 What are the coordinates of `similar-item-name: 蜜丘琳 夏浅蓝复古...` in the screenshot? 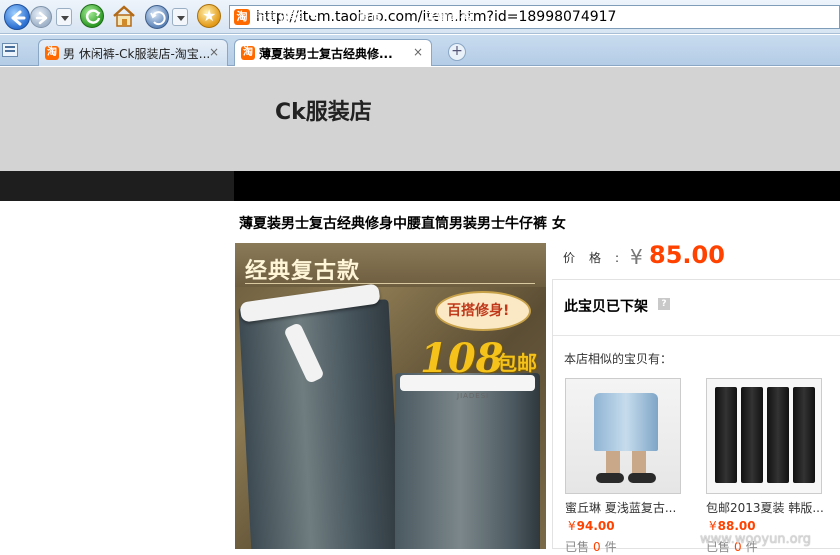 It's located at (624, 507).